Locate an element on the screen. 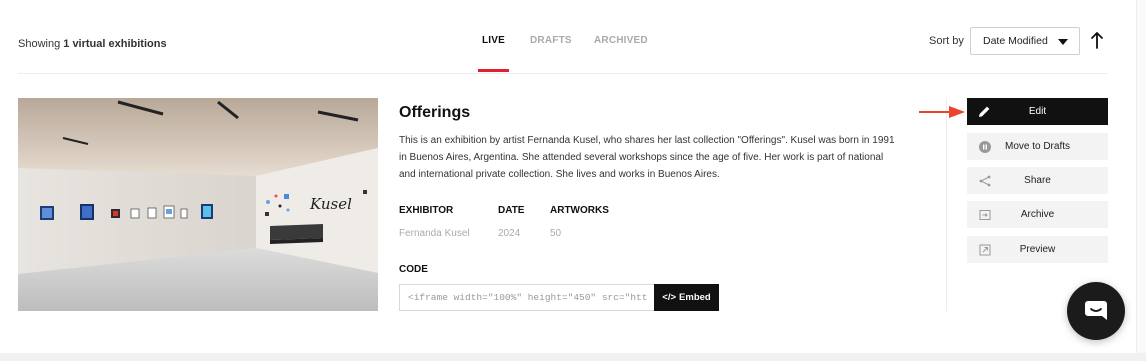 The height and width of the screenshot is (361, 1146). exhibition-title: Offerings is located at coordinates (434, 113).